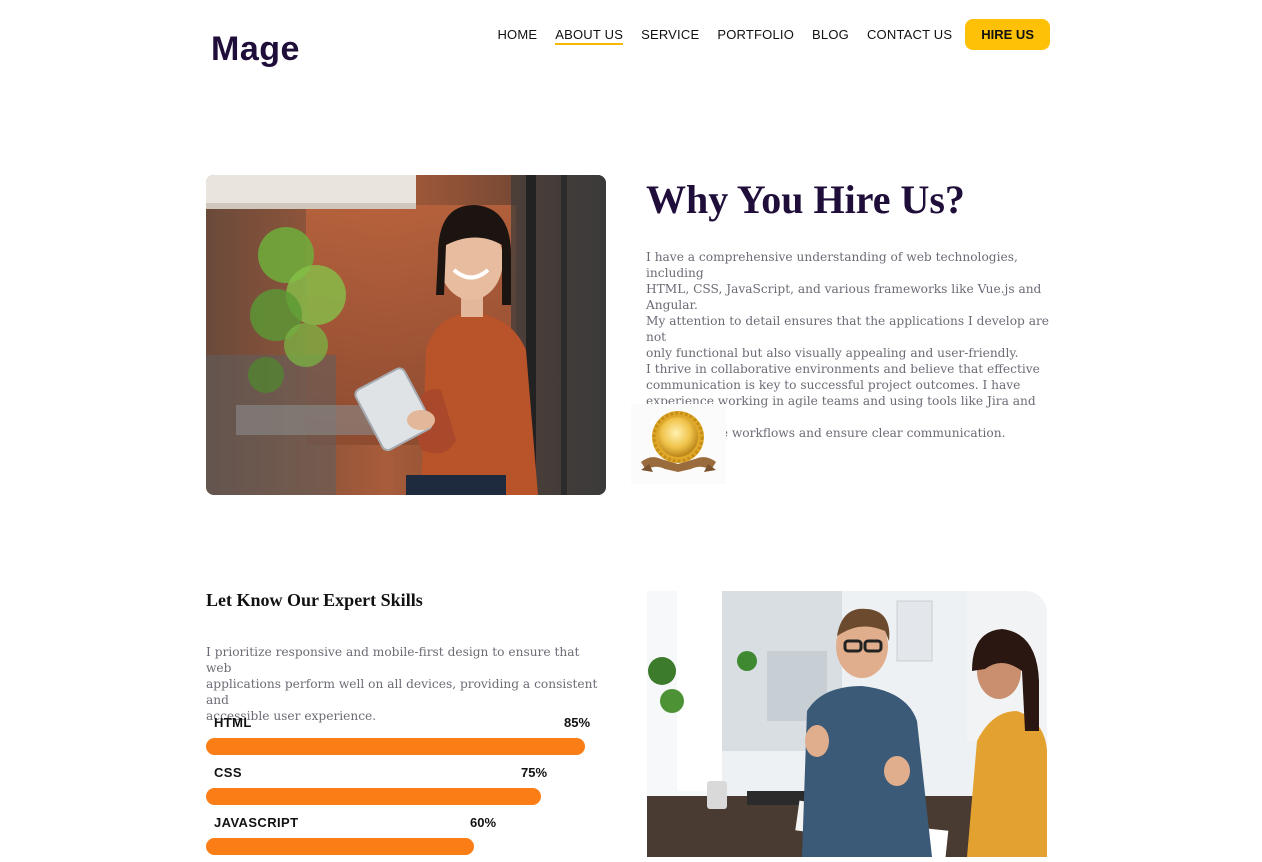 The image size is (1262, 862). I want to click on award-badge-icon, so click(678, 444).